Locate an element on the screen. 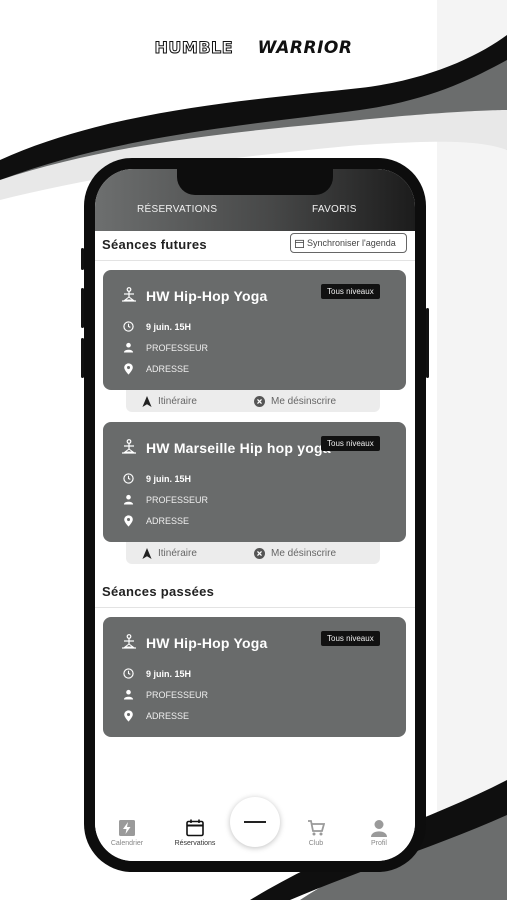 Image resolution: width=507 pixels, height=900 pixels. calendar-bolt-icon is located at coordinates (127, 828).